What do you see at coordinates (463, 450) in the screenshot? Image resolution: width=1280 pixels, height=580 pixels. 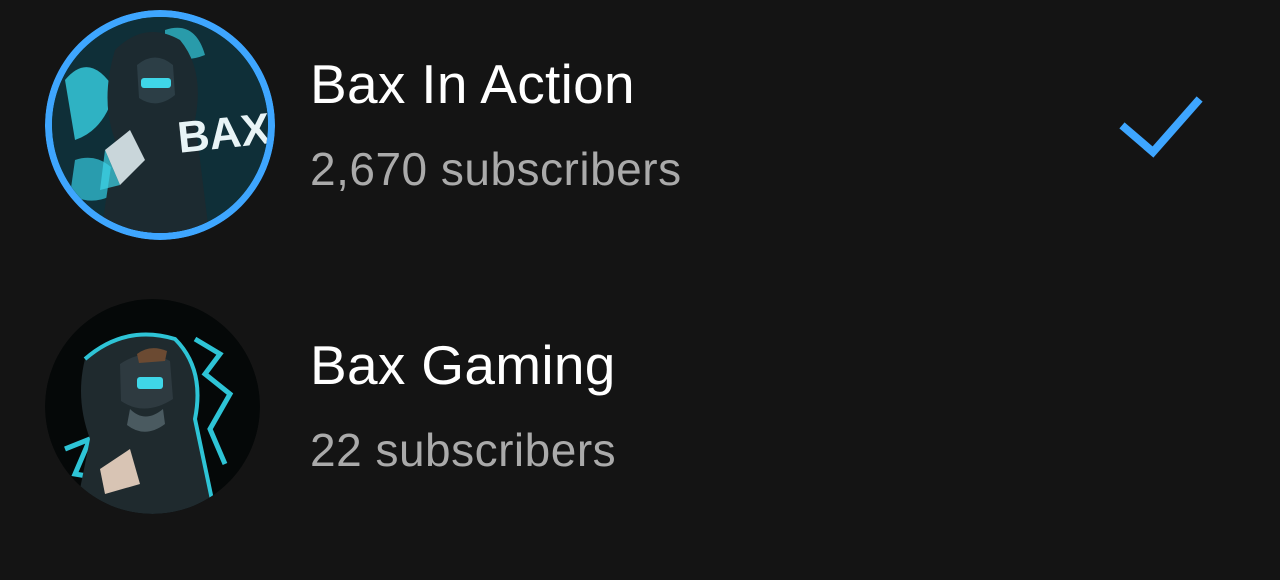 I see `subscriber-count: 22 subscribers` at bounding box center [463, 450].